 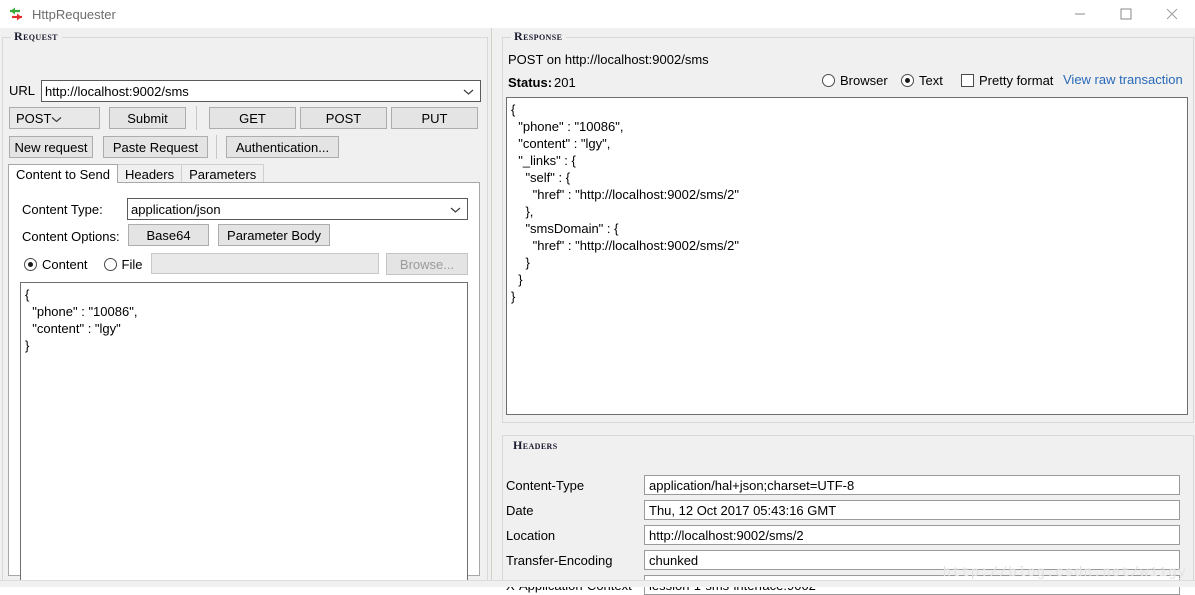 I want to click on content-options-label: Content Options:, so click(x=71, y=236).